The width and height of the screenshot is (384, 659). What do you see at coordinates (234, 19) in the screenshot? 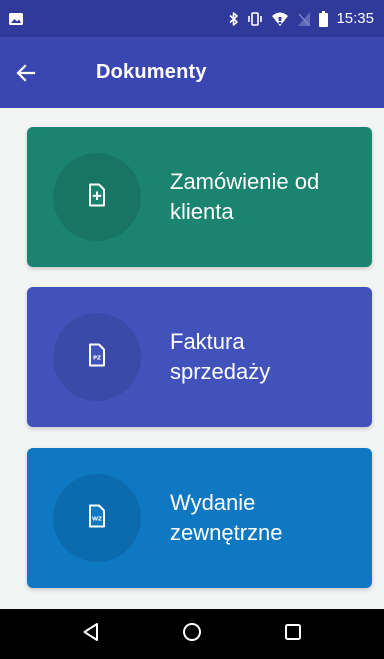
I see `bluetooth-icon` at bounding box center [234, 19].